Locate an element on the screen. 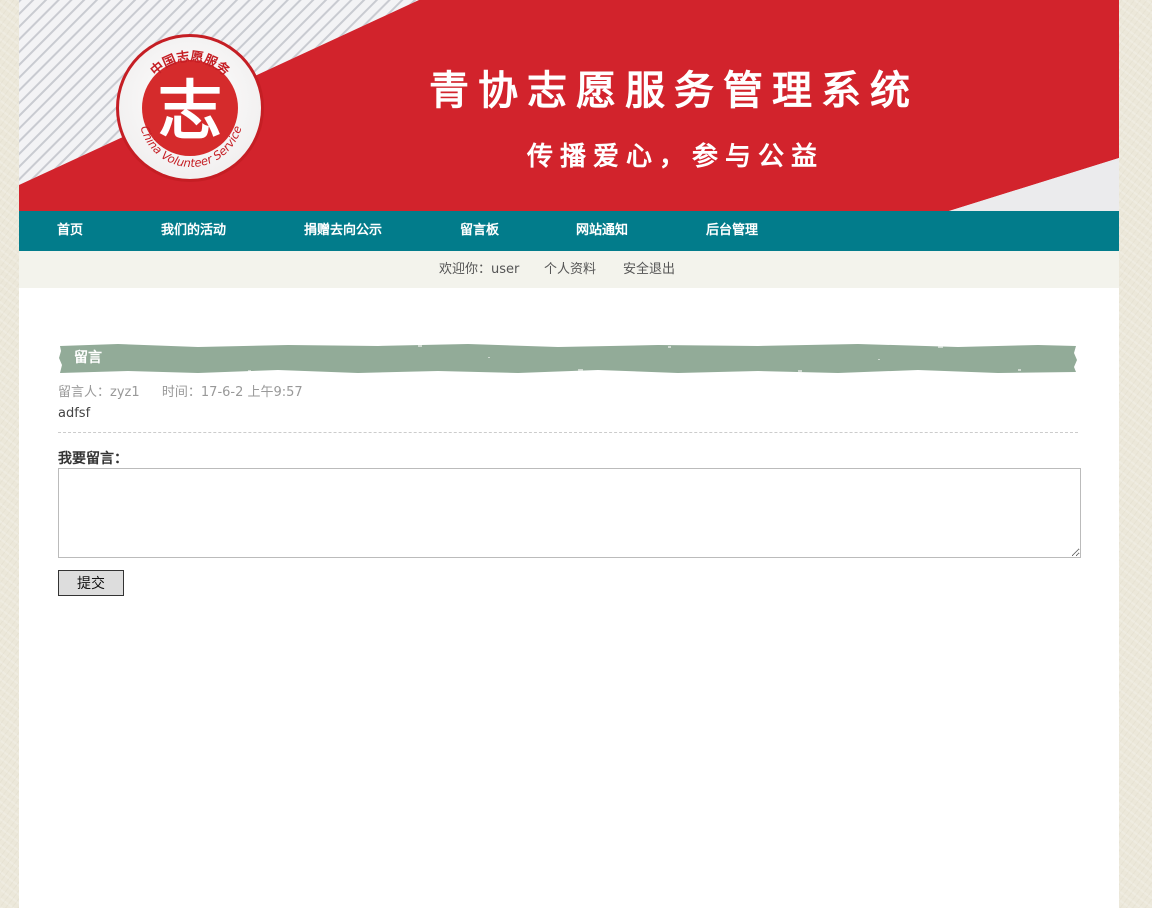  site-title: 青协志愿服务管理系统 is located at coordinates (674, 91).